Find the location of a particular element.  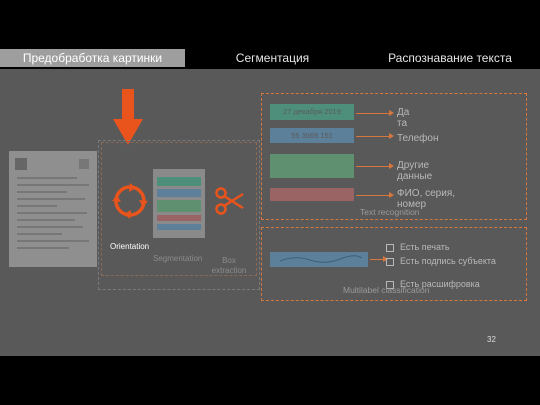

field-crop-signature is located at coordinates (319, 259).